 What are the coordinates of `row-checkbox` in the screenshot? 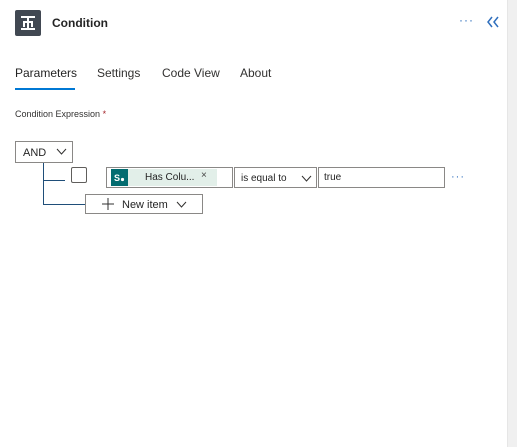 It's located at (79, 175).